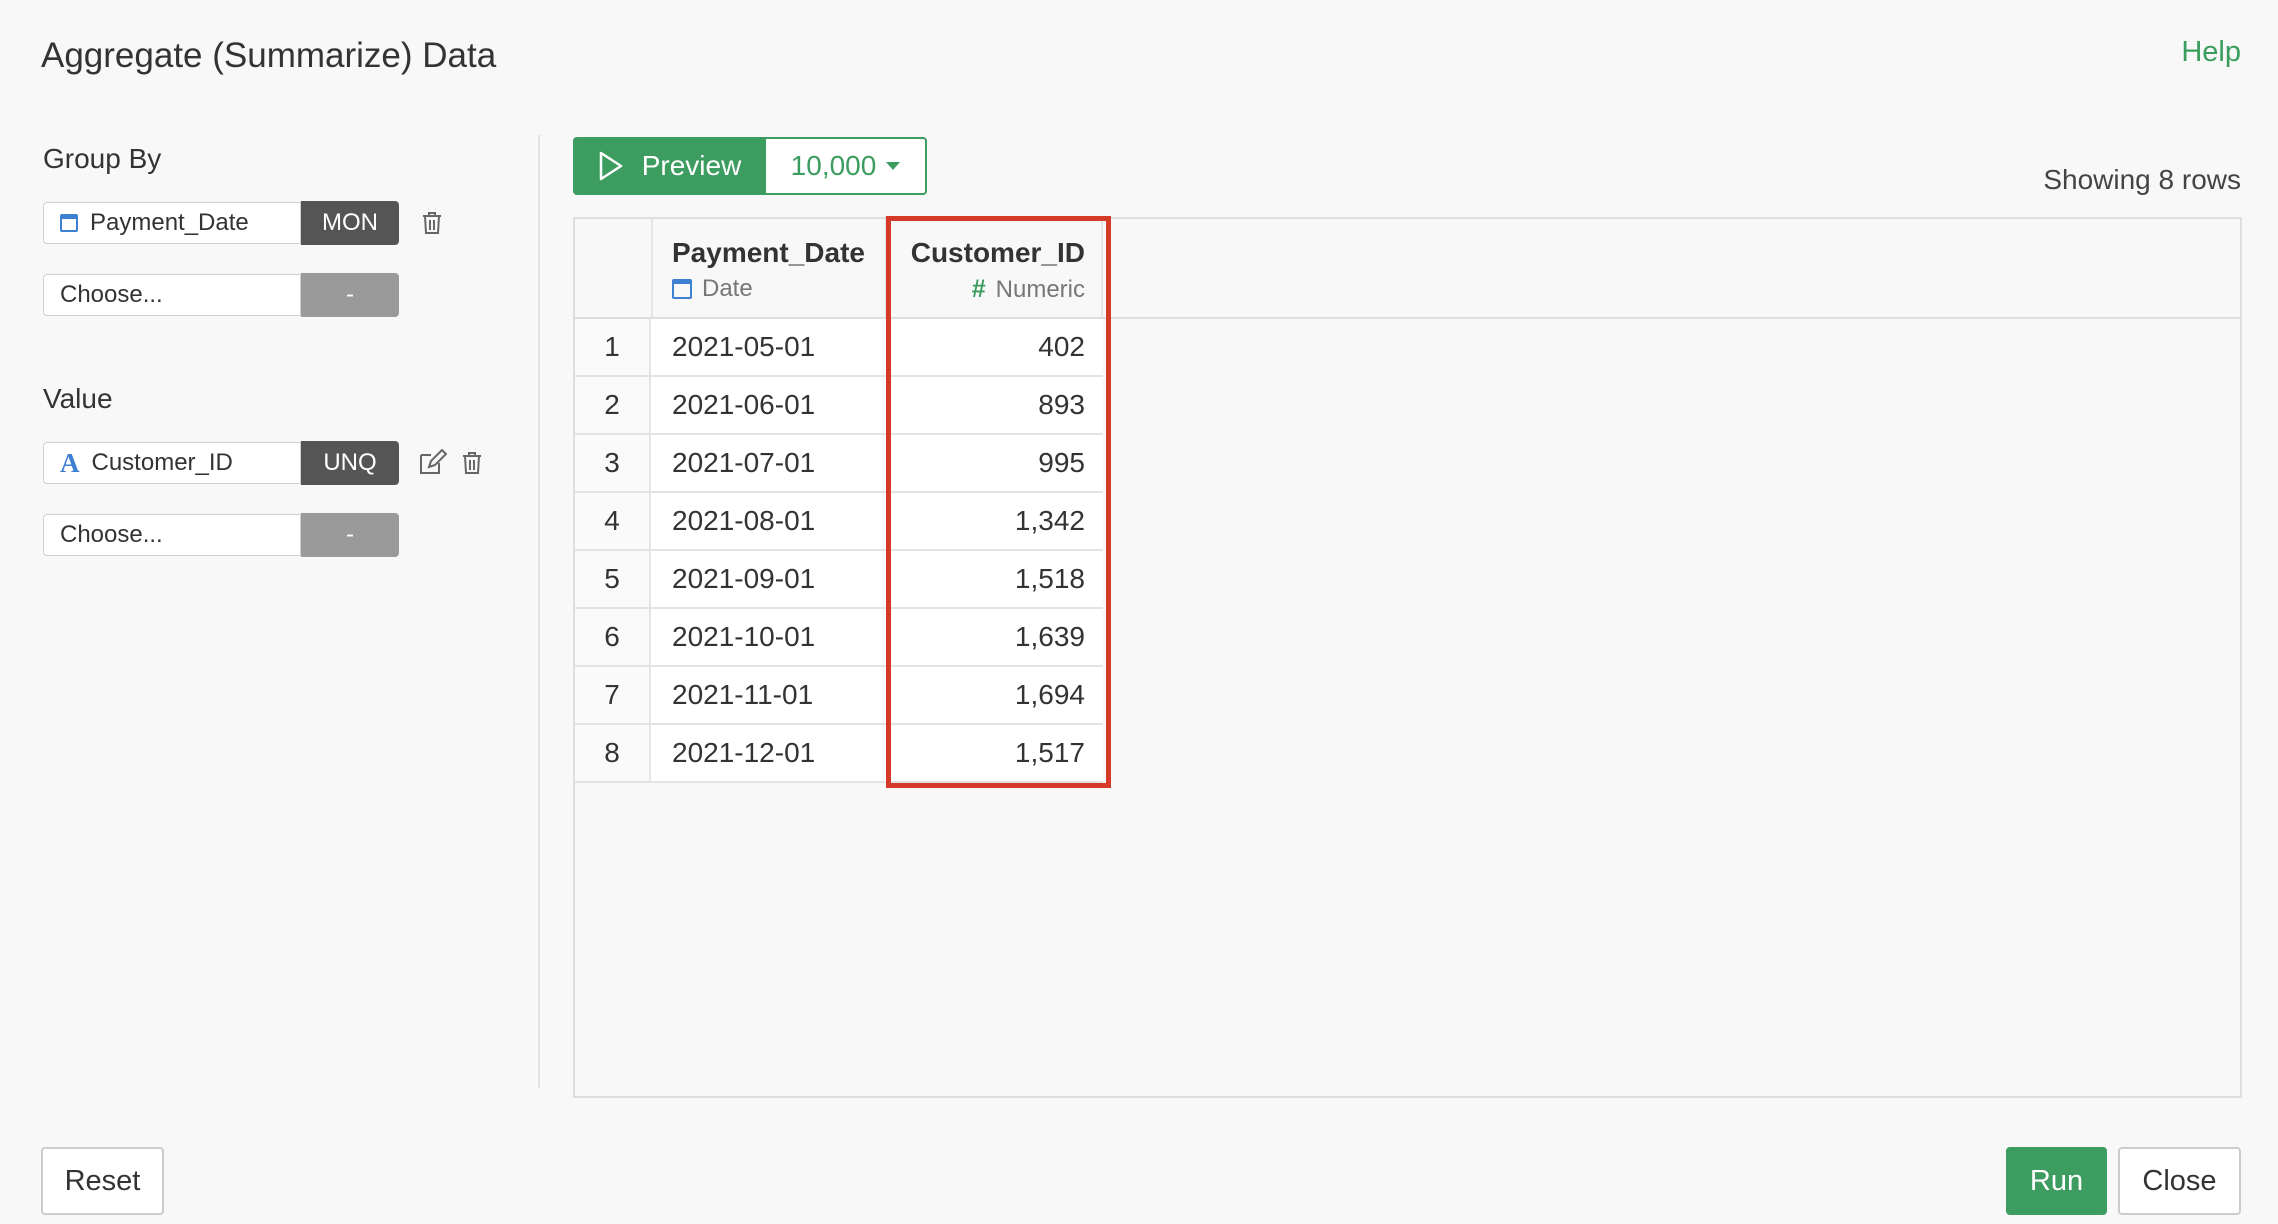 The width and height of the screenshot is (2278, 1224). Describe the element at coordinates (744, 346) in the screenshot. I see `cell-payment-date: 2021-05-01` at that location.